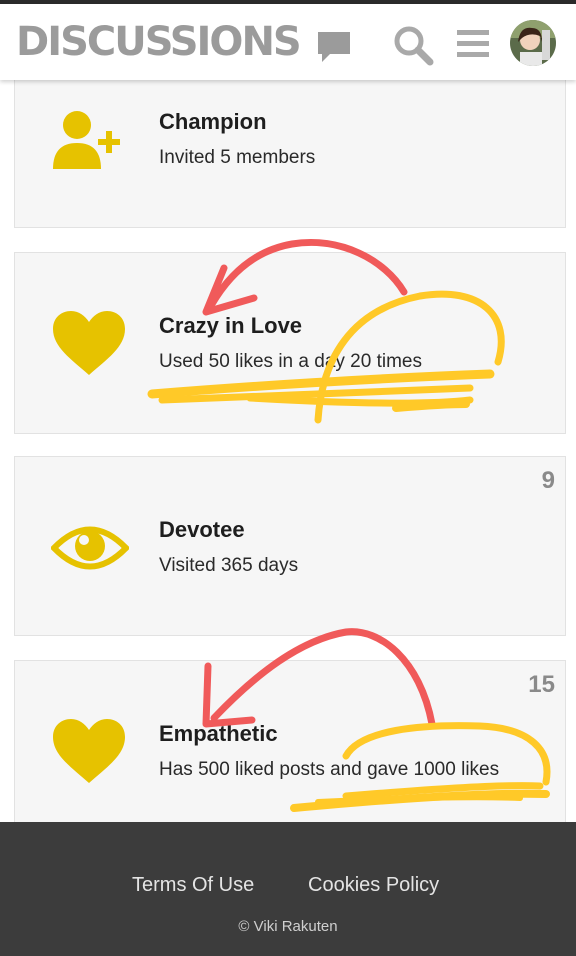 The image size is (576, 956). What do you see at coordinates (202, 529) in the screenshot?
I see `badge-title: Devotee` at bounding box center [202, 529].